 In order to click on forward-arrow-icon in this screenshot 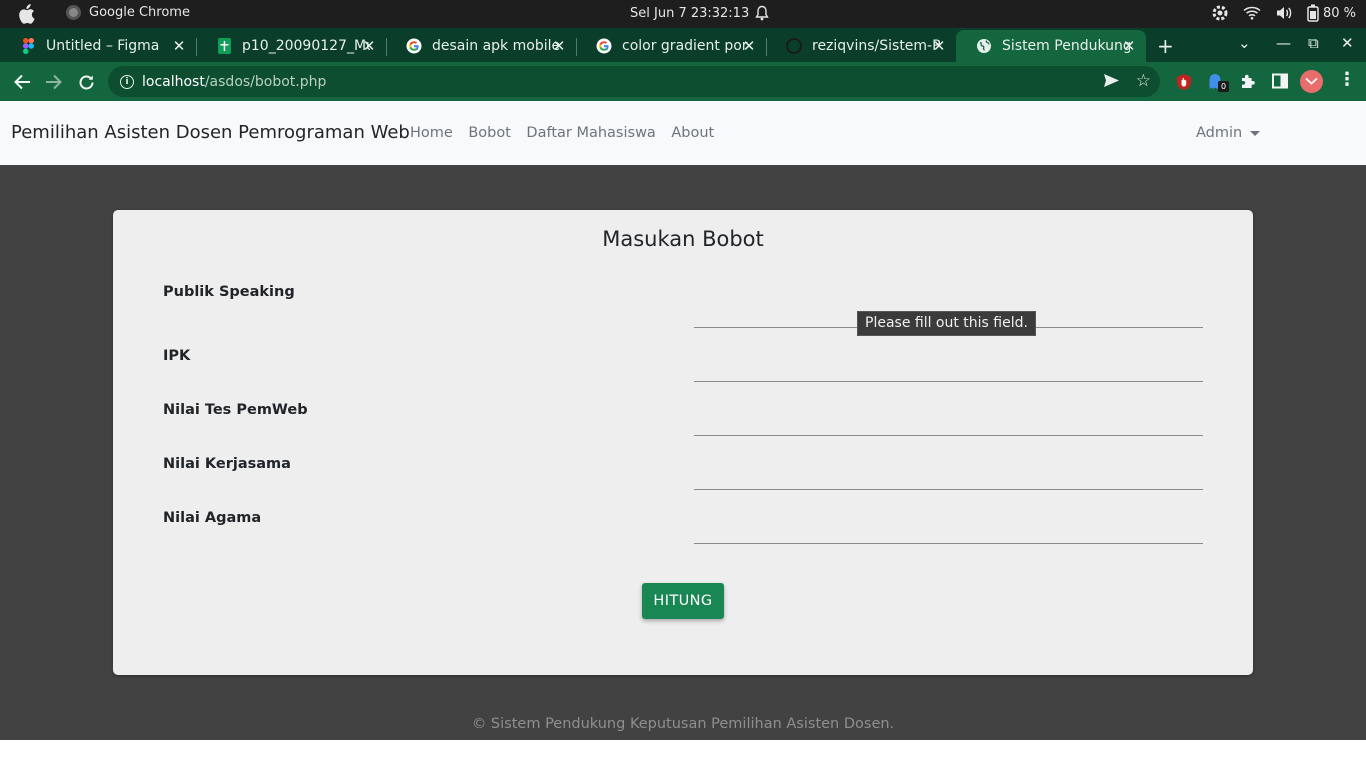, I will do `click(54, 82)`.